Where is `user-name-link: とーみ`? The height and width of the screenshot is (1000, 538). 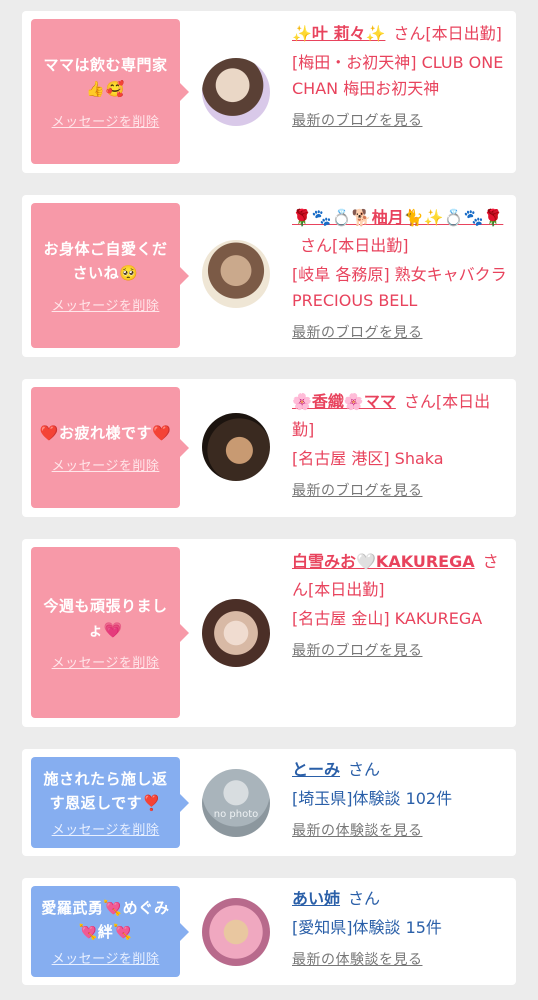 user-name-link: とーみ is located at coordinates (316, 769).